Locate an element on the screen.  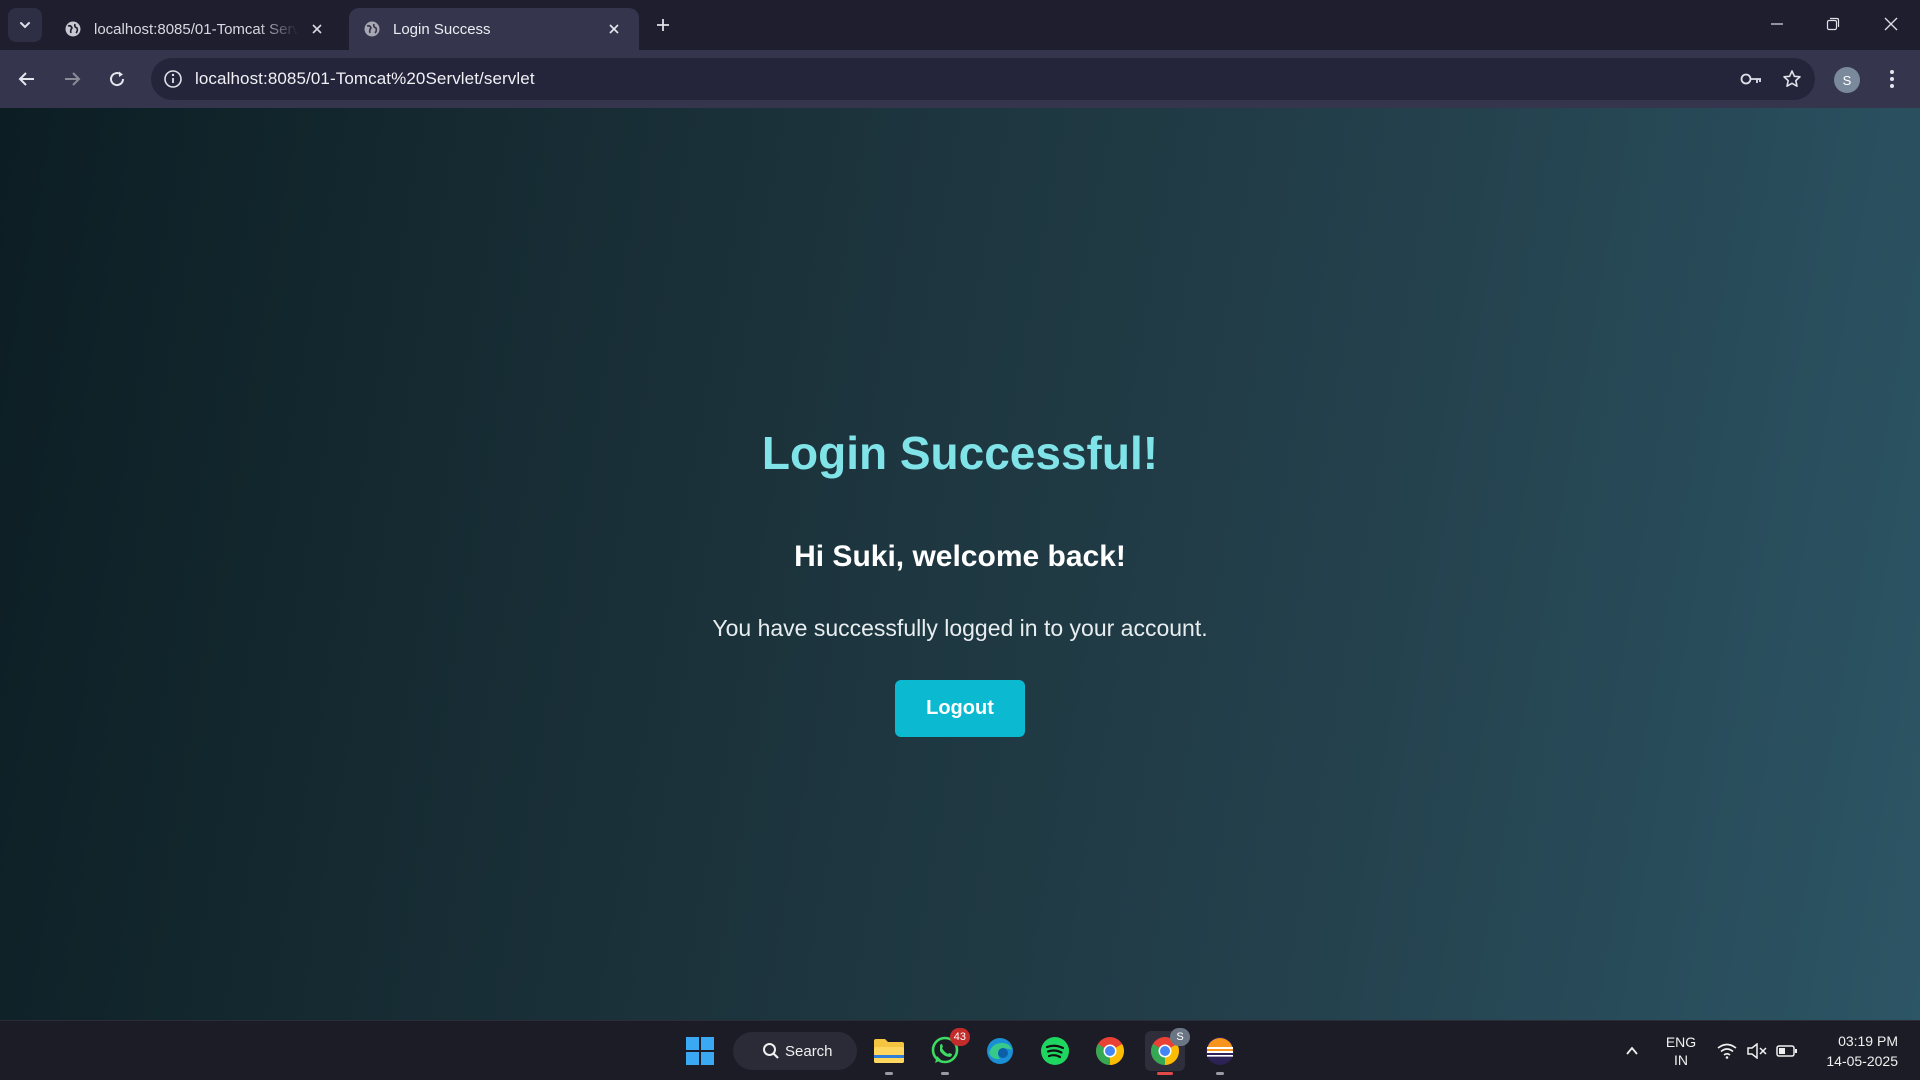
bookmark-button is located at coordinates (1792, 79).